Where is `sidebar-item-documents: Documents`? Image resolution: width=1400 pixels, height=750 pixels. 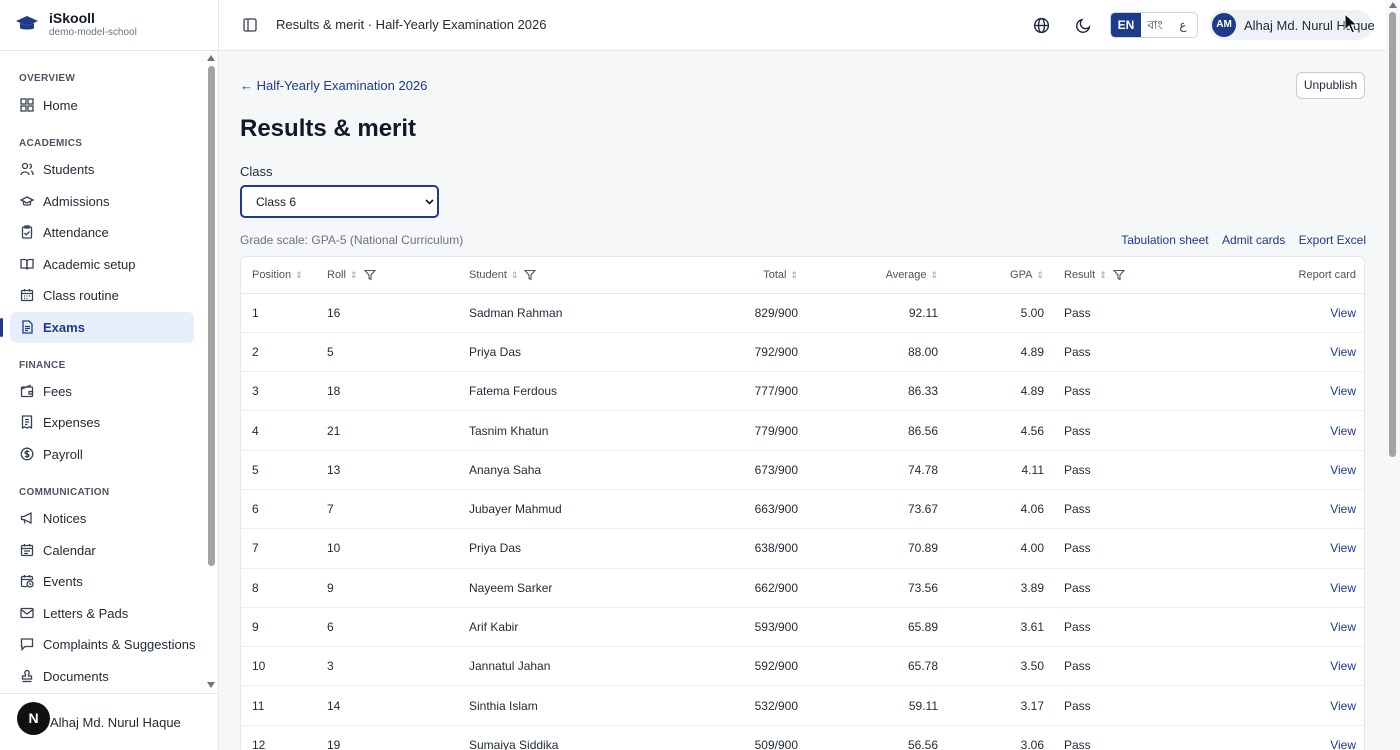 sidebar-item-documents: Documents is located at coordinates (102, 676).